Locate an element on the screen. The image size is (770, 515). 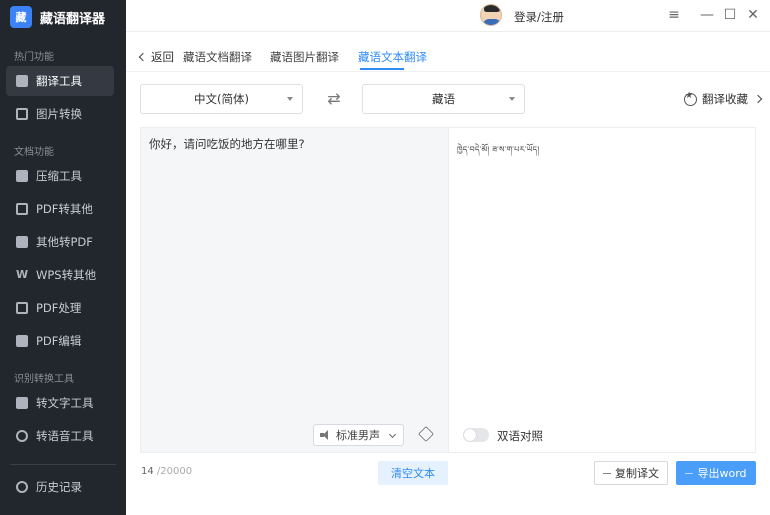
sidebar-item-label: 翻译工具 is located at coordinates (59, 81).